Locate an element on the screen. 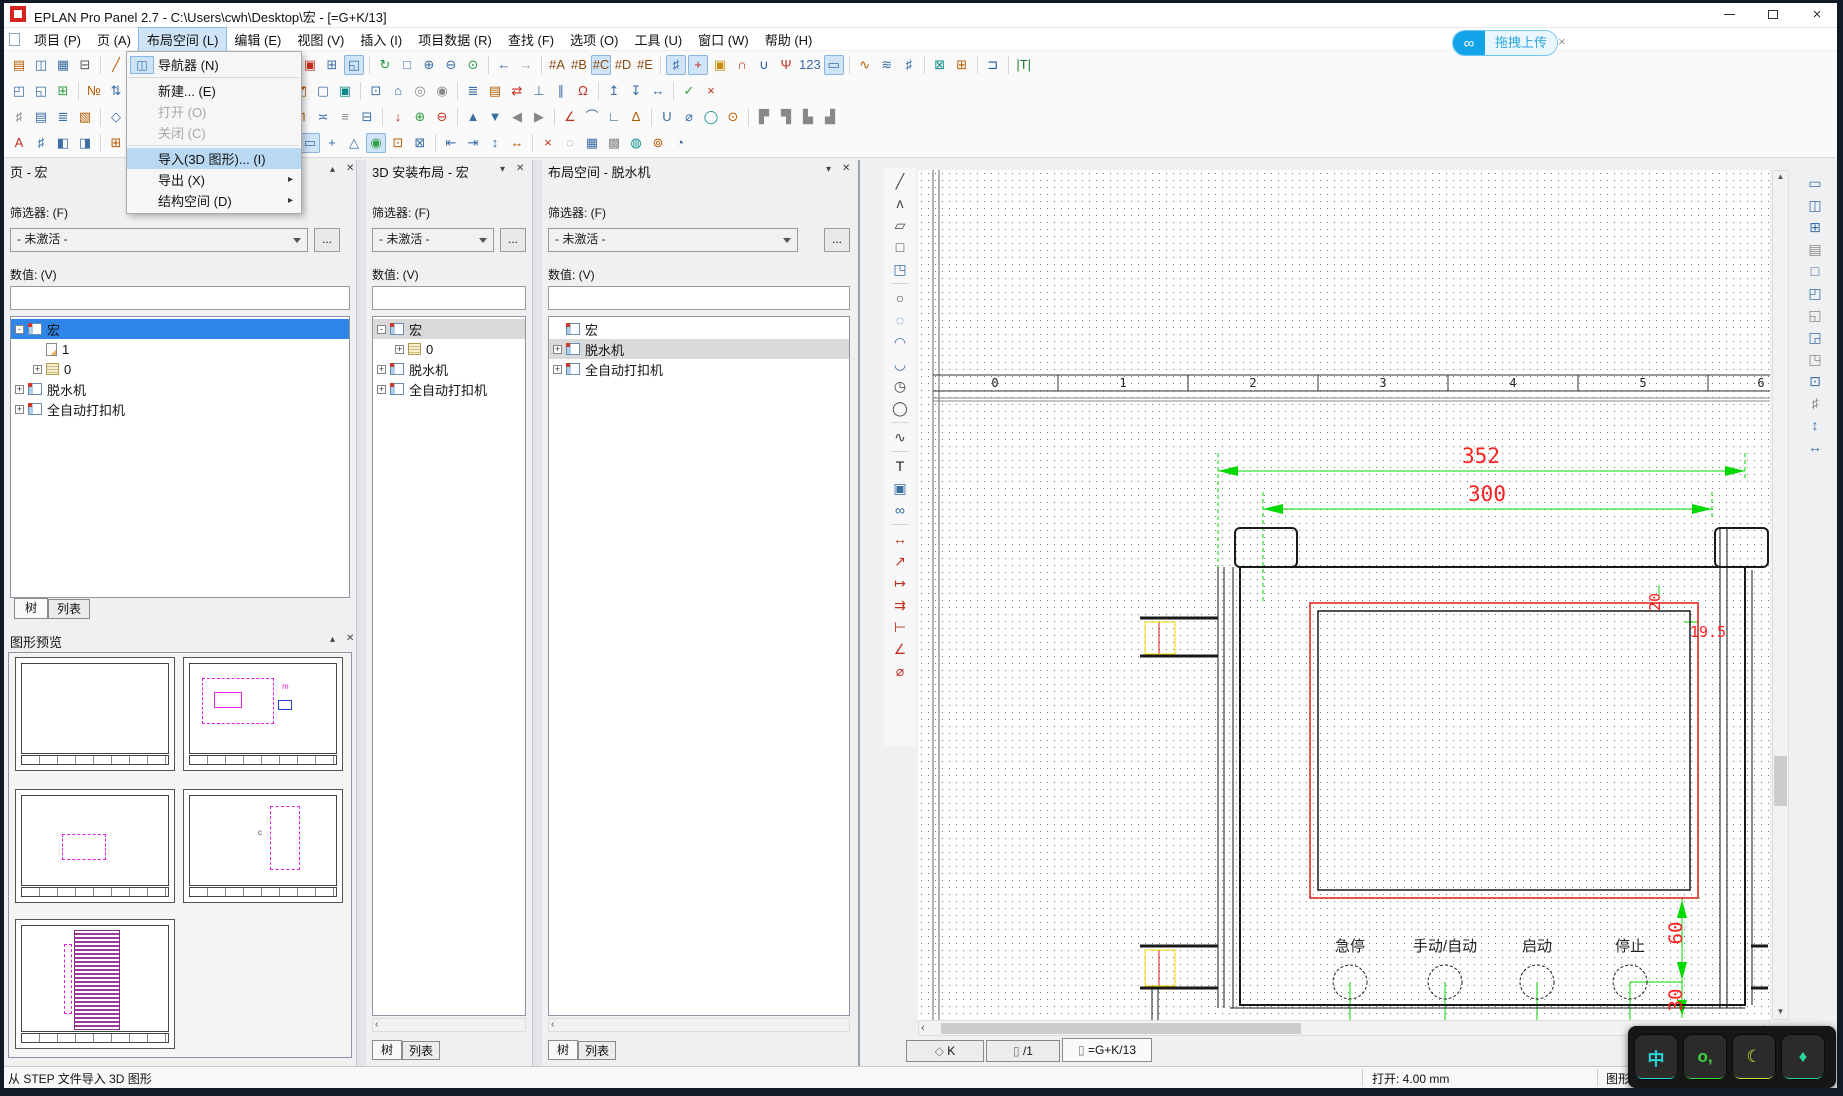 Image resolution: width=1843 pixels, height=1096 pixels. menu-item: 导入(3D 图形)... (I) is located at coordinates (214, 158).